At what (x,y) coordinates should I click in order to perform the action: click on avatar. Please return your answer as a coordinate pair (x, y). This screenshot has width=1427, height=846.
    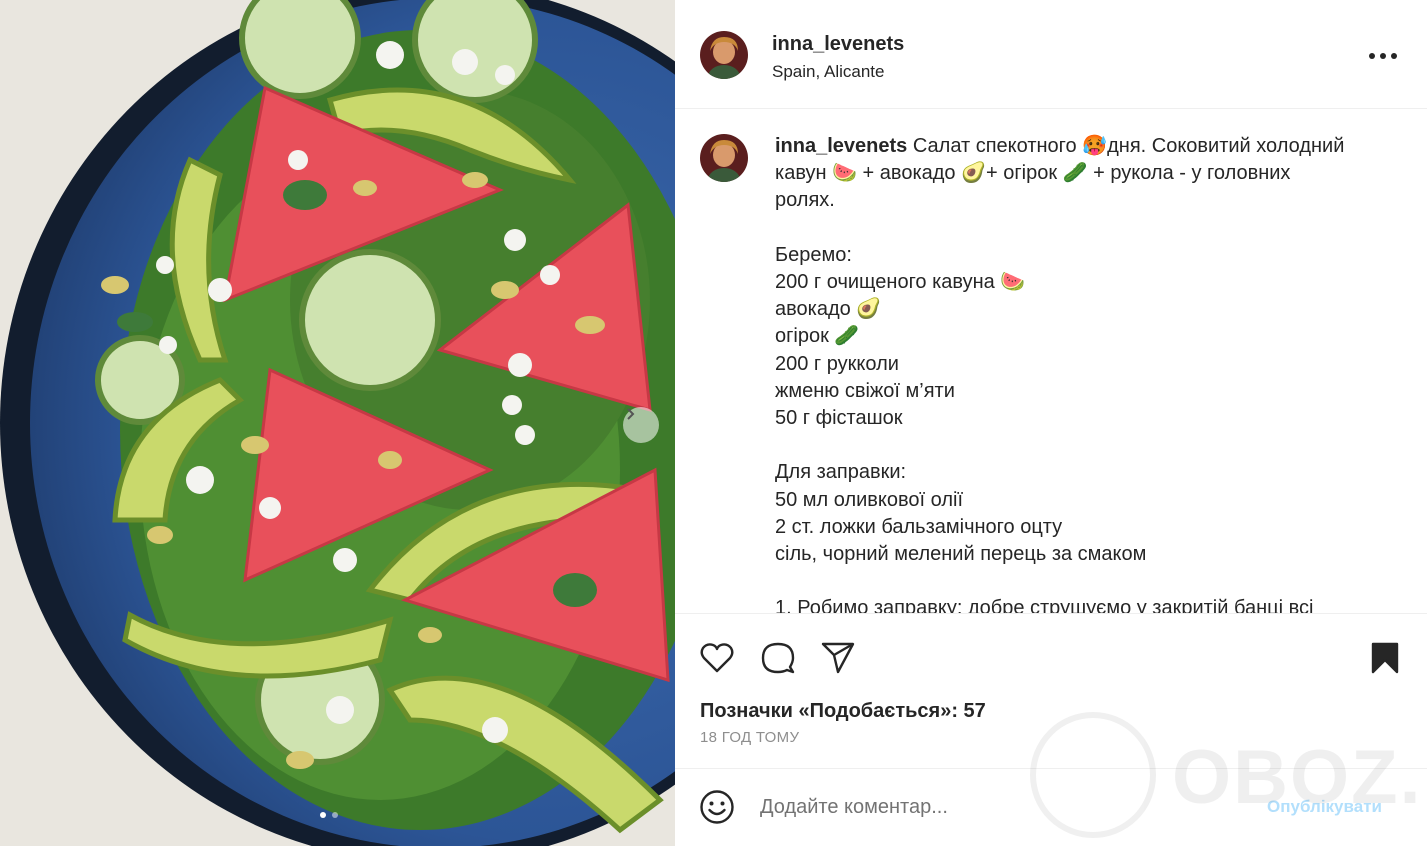
    Looking at the image, I should click on (724, 55).